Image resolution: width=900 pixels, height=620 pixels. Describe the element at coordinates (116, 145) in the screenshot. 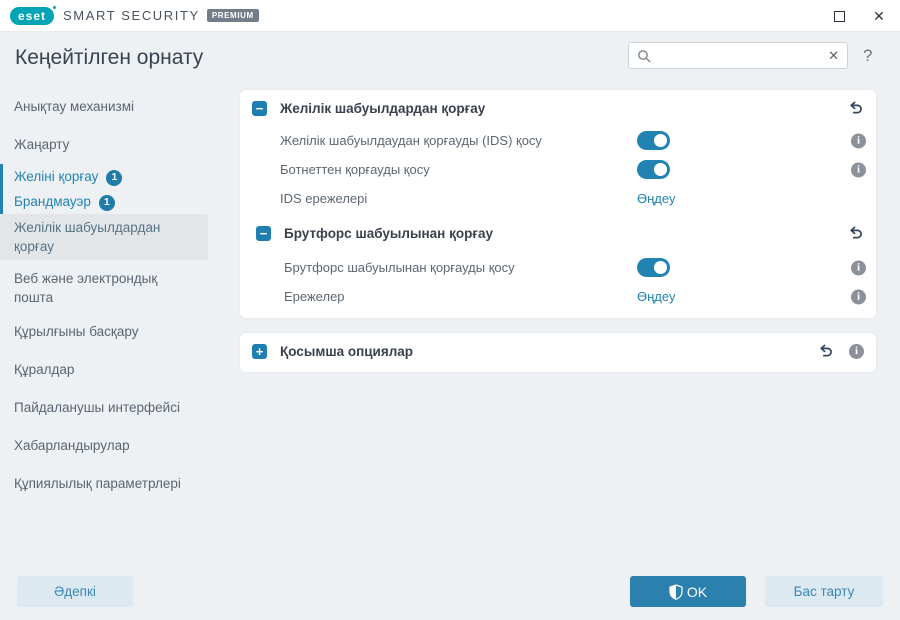

I see `sidebar-item-update: Жаңарту` at that location.